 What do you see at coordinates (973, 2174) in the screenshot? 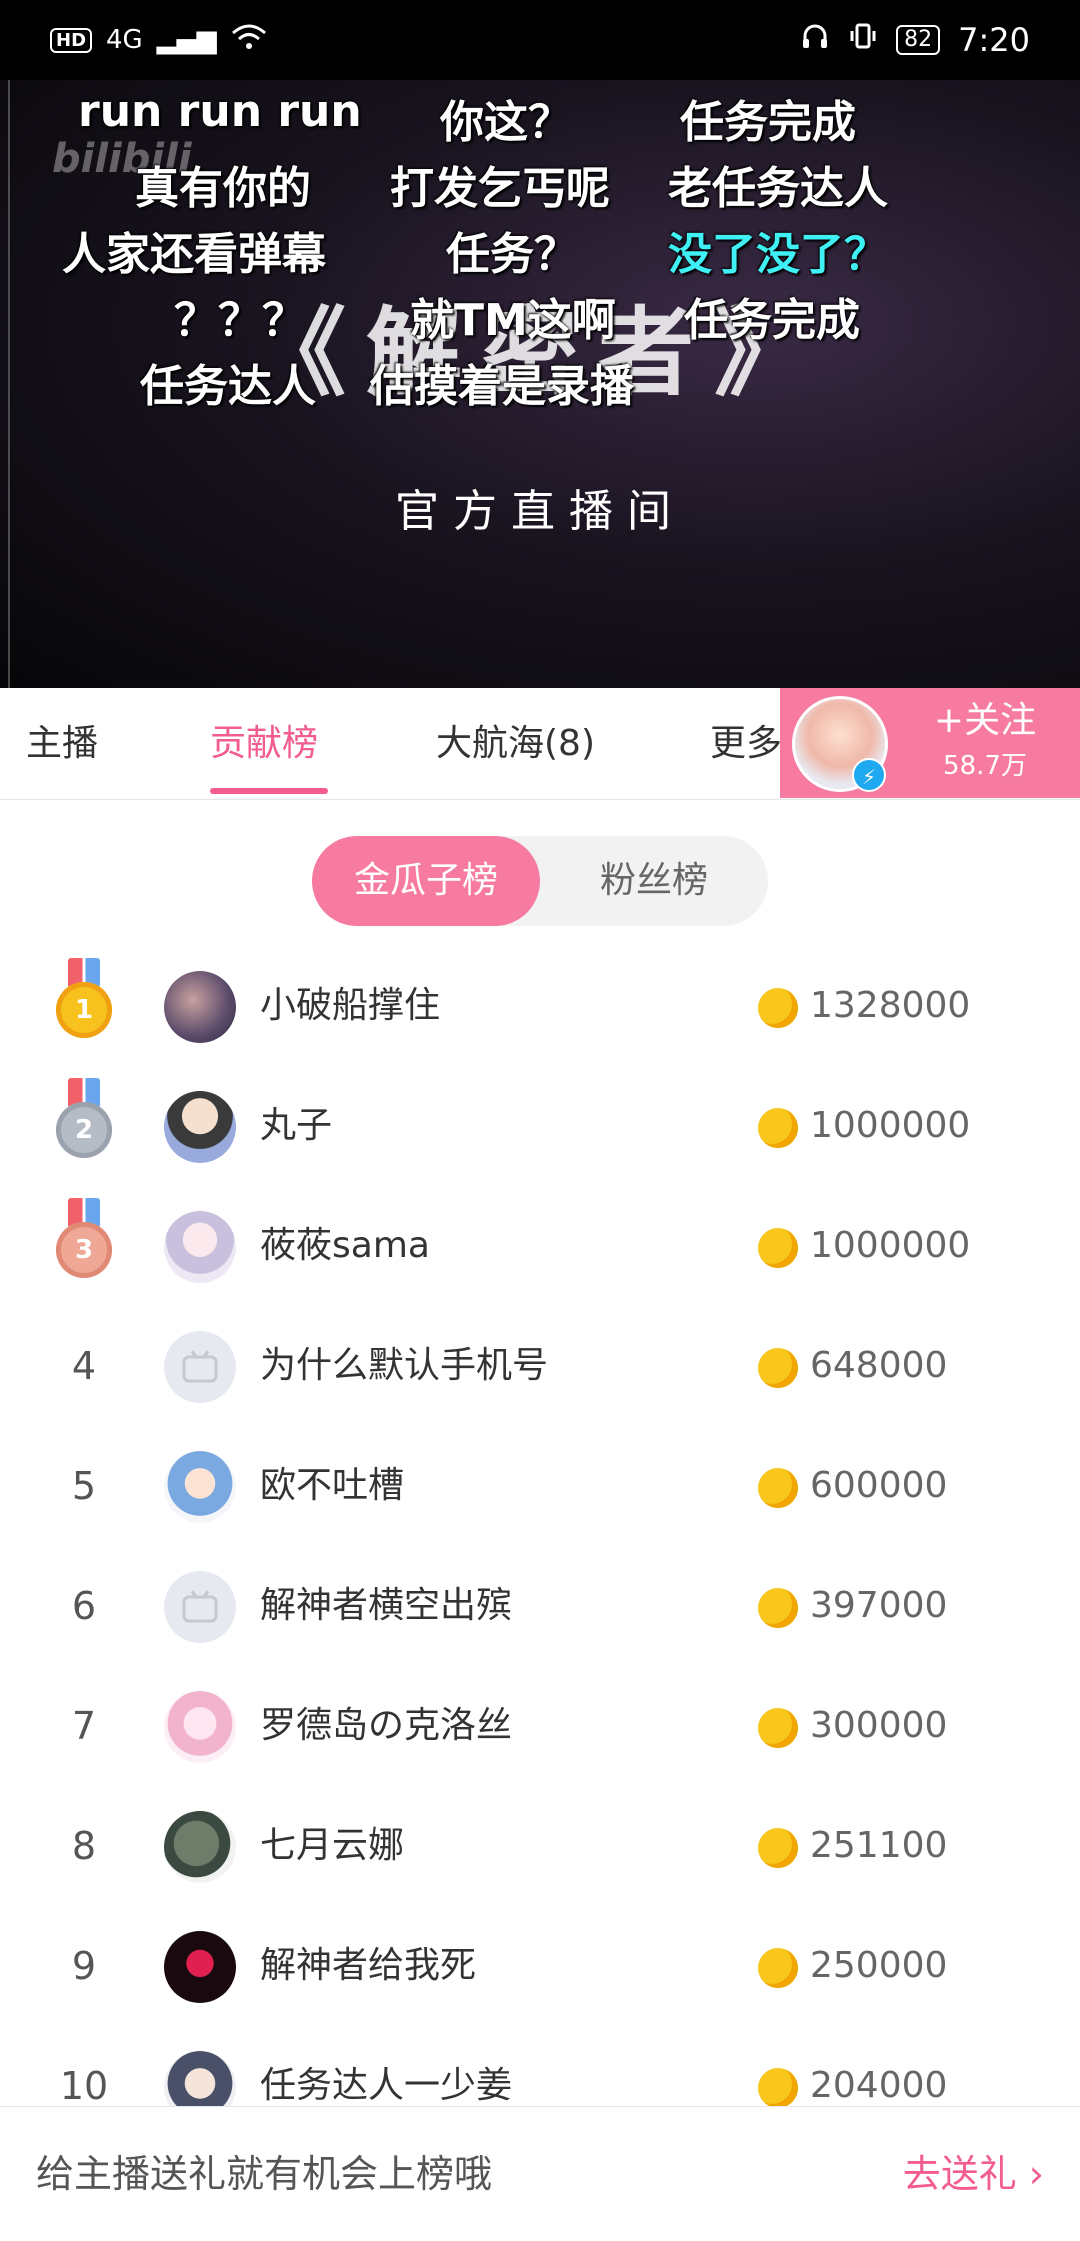
I see `send-gift-link: 去送礼 ›` at bounding box center [973, 2174].